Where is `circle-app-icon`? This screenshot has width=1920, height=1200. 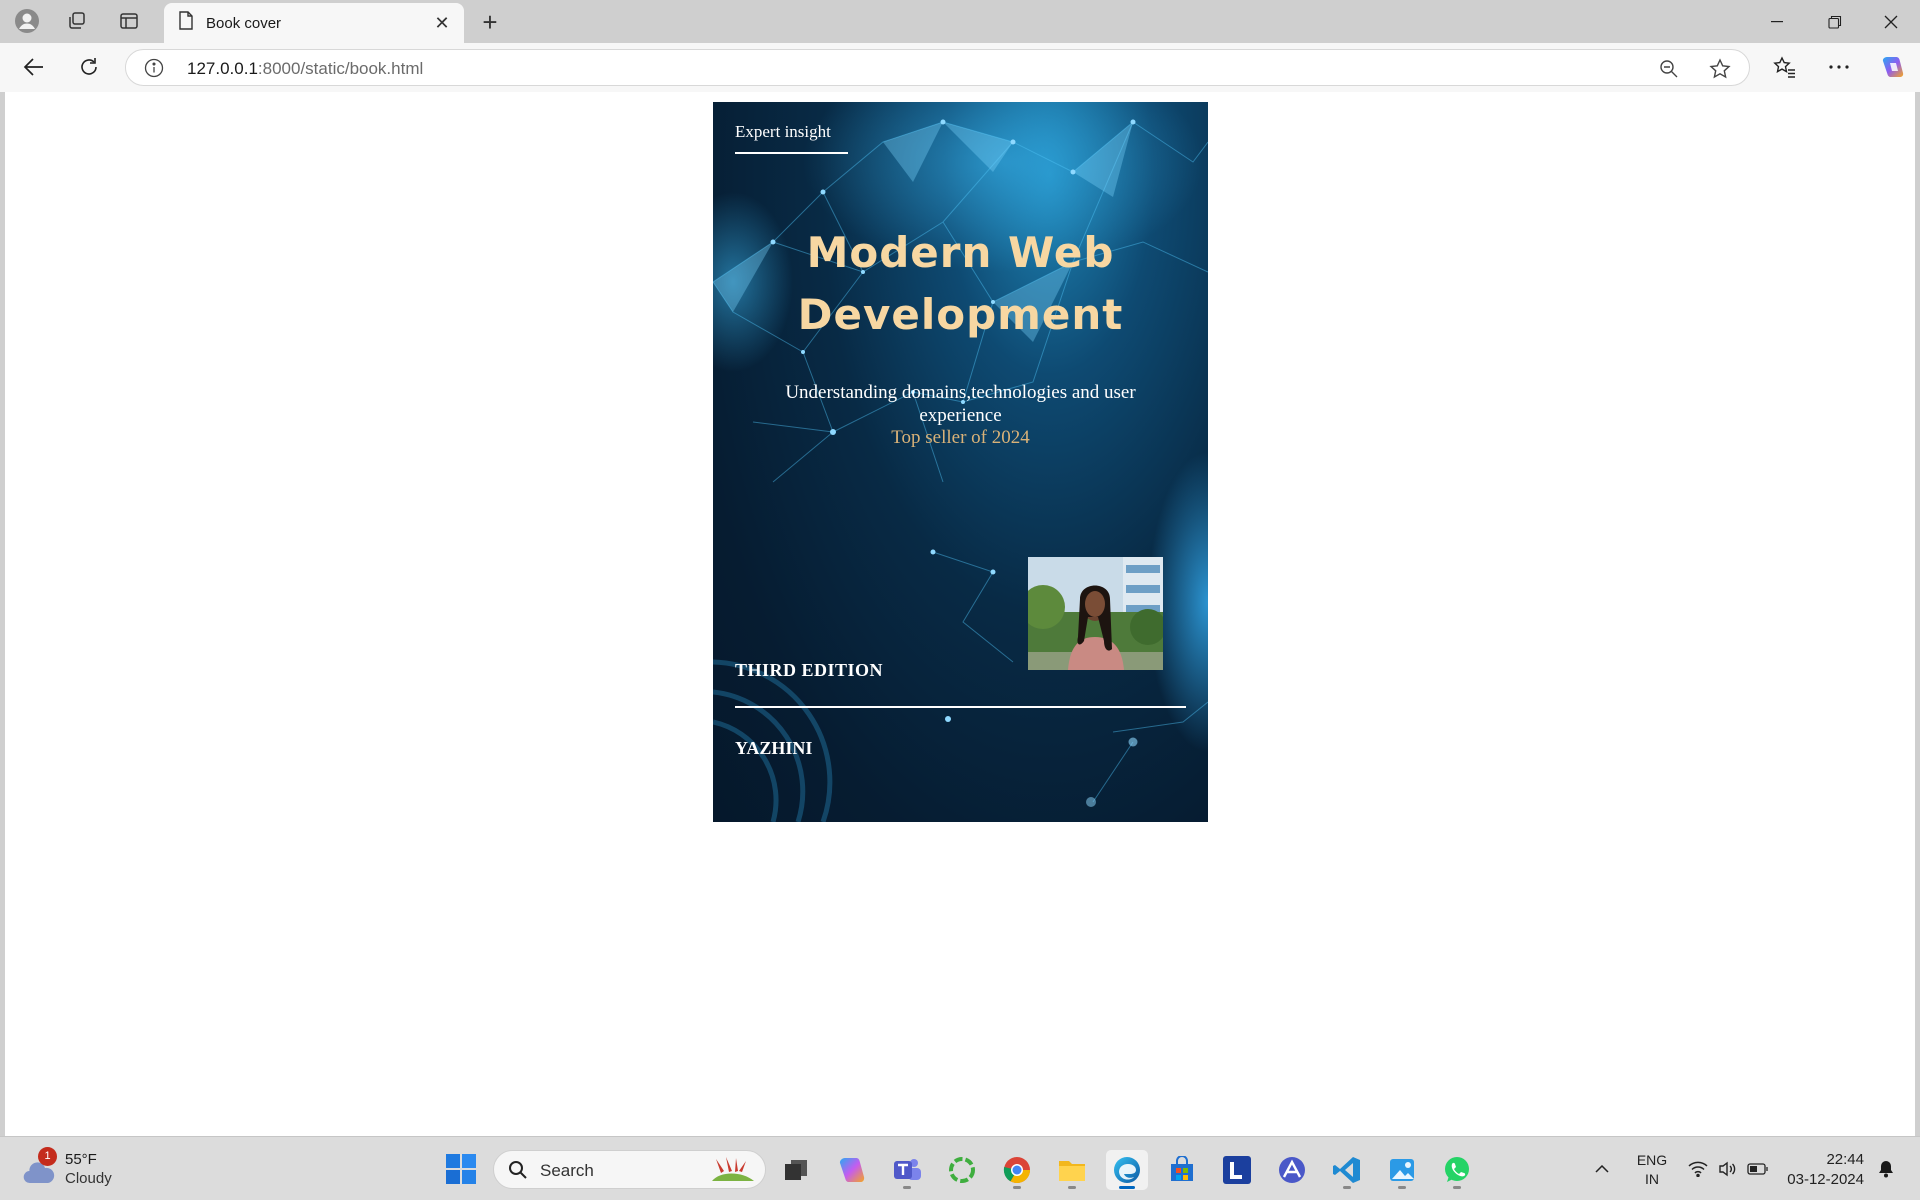 circle-app-icon is located at coordinates (962, 1170).